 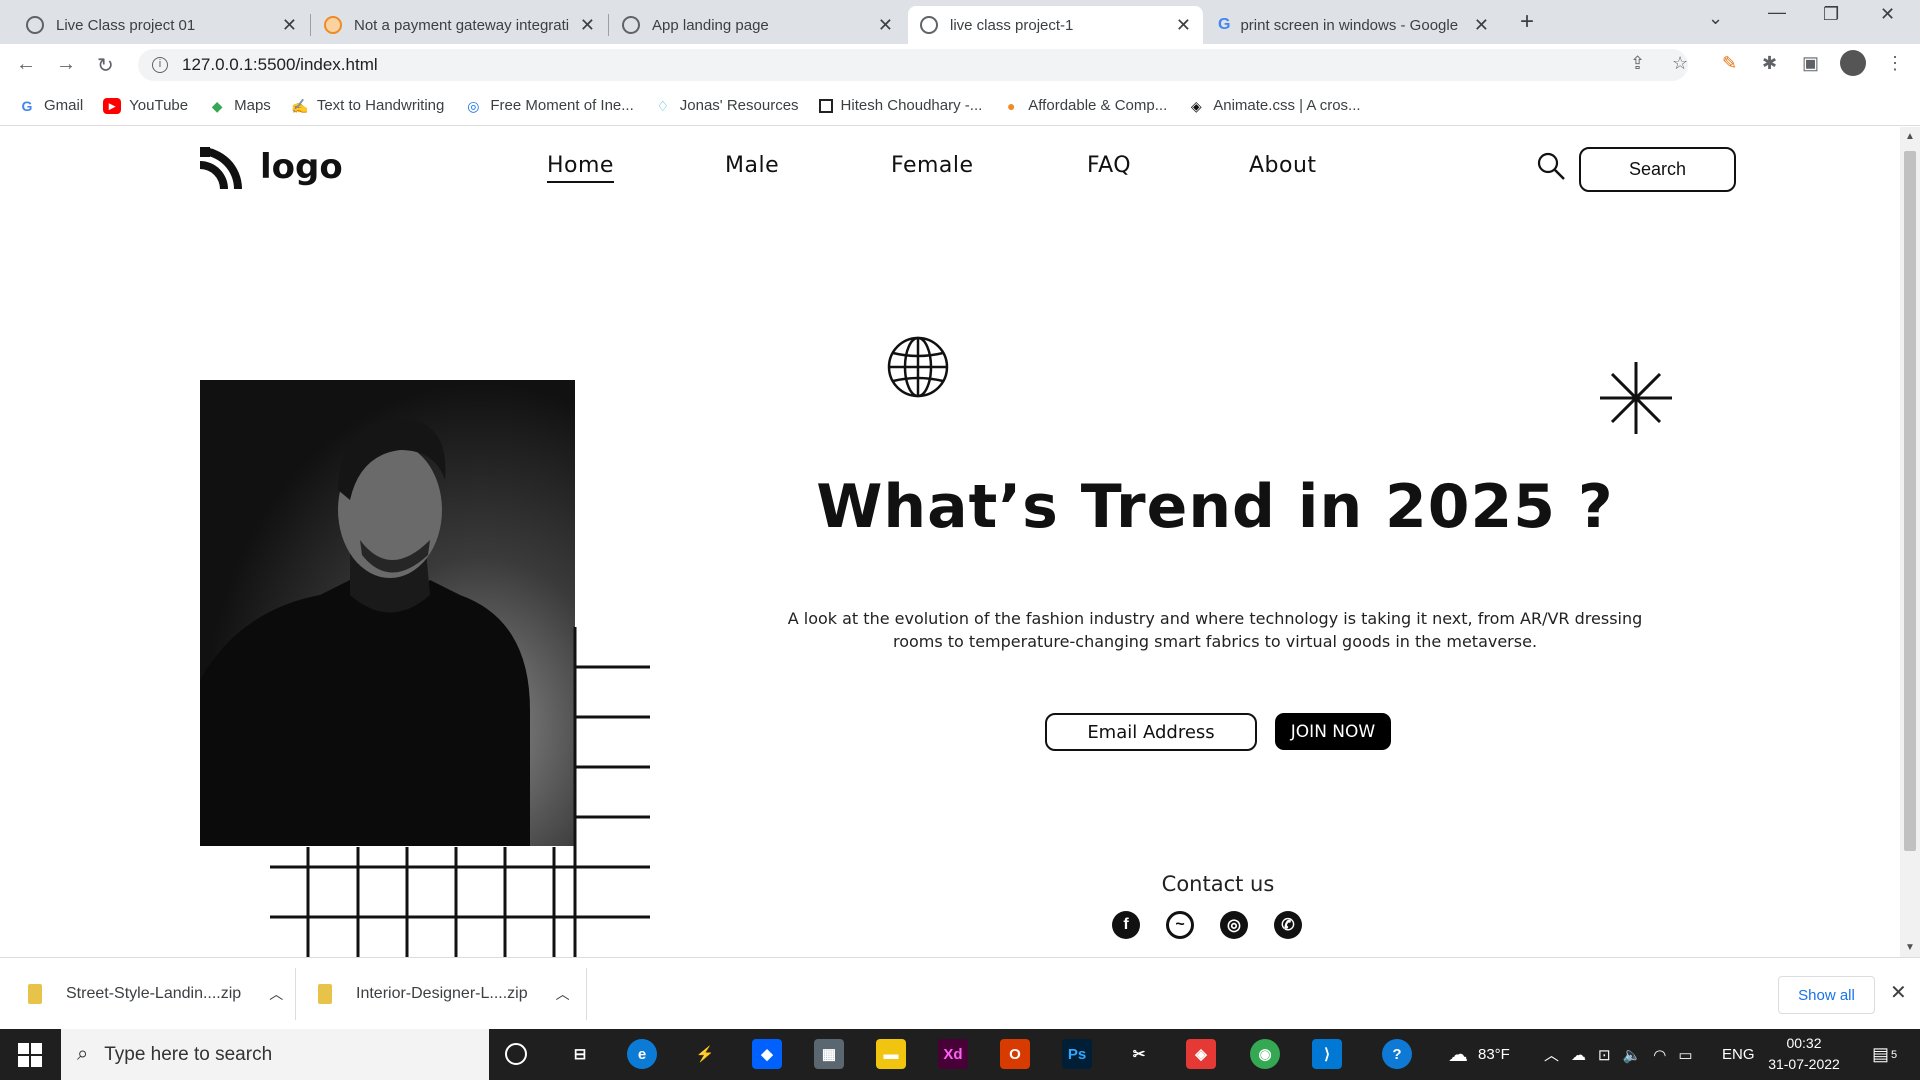 I want to click on help-icon: ?, so click(x=1397, y=1054).